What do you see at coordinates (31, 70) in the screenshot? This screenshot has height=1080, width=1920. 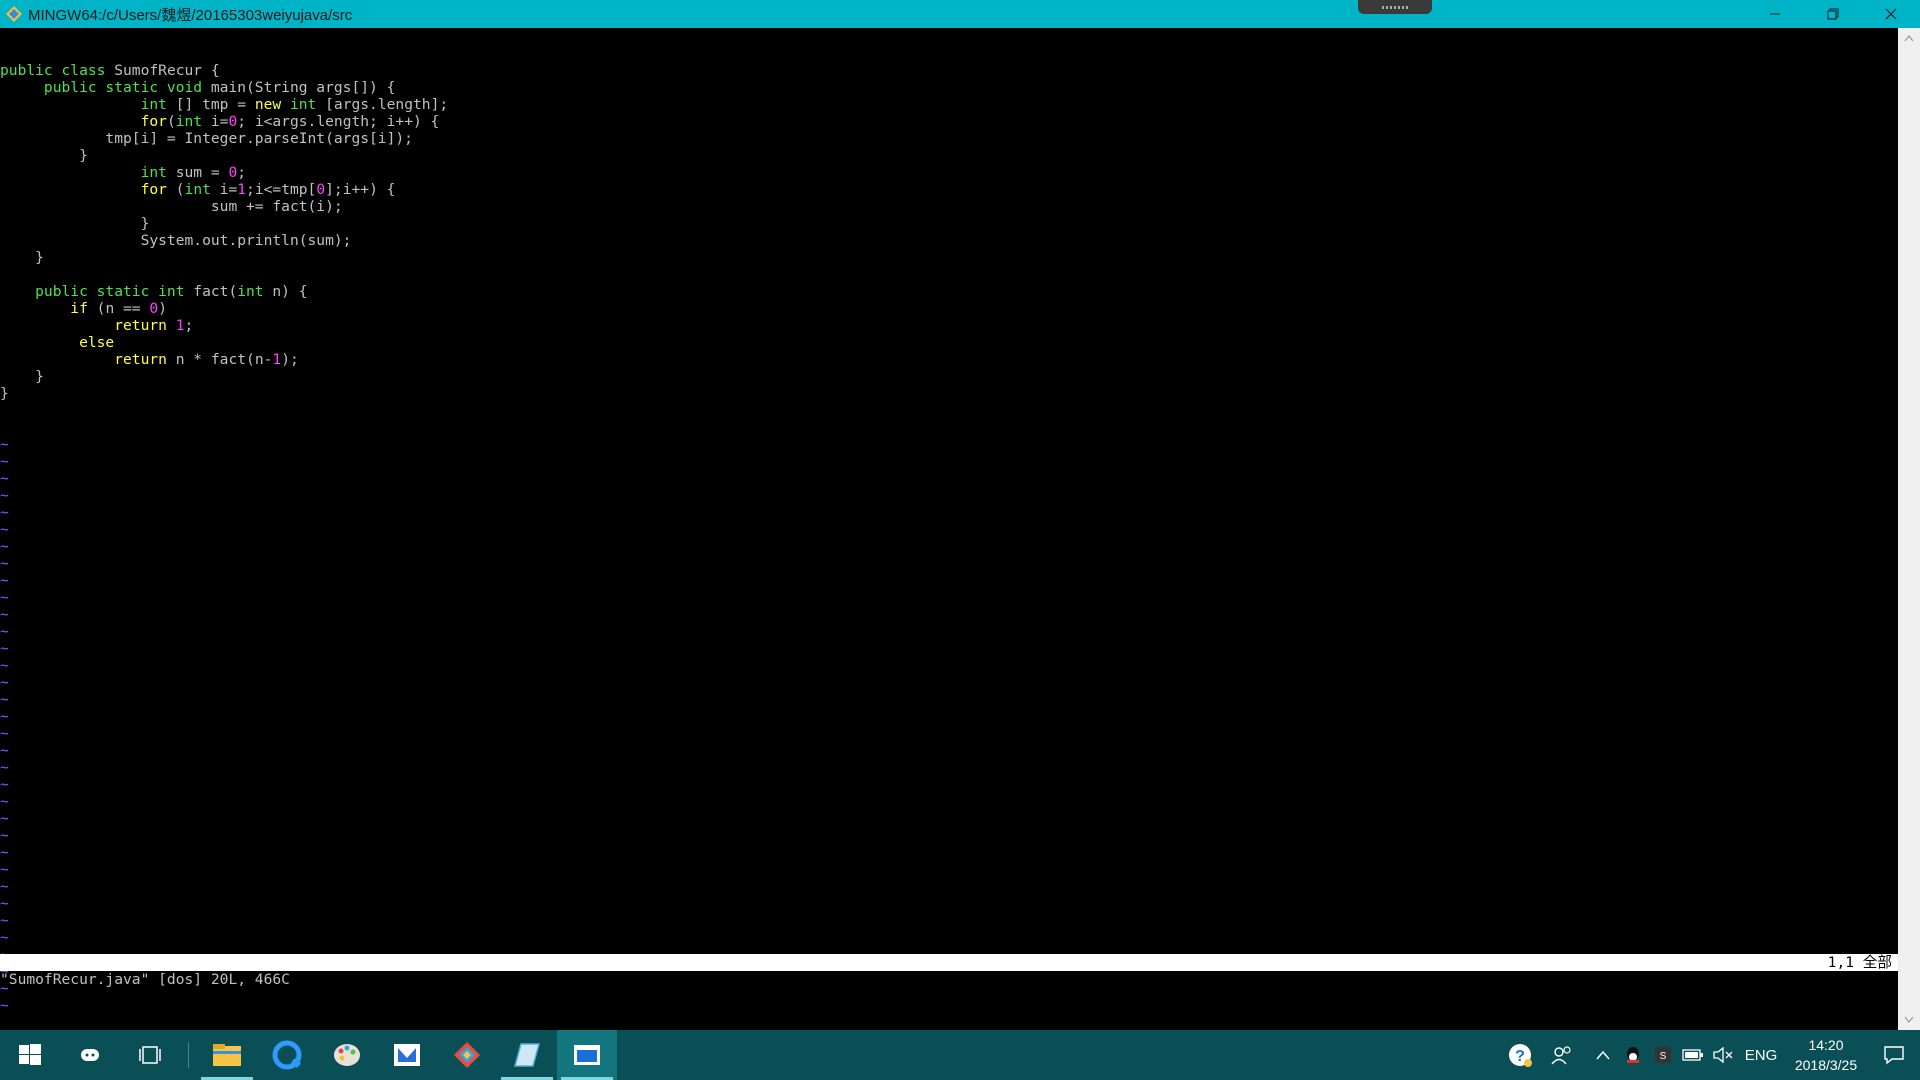 I see `code-token: public` at bounding box center [31, 70].